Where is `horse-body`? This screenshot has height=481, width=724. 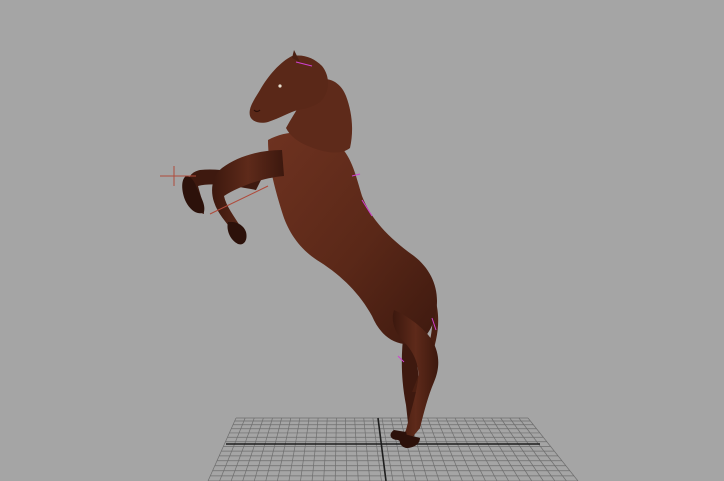 horse-body is located at coordinates (353, 238).